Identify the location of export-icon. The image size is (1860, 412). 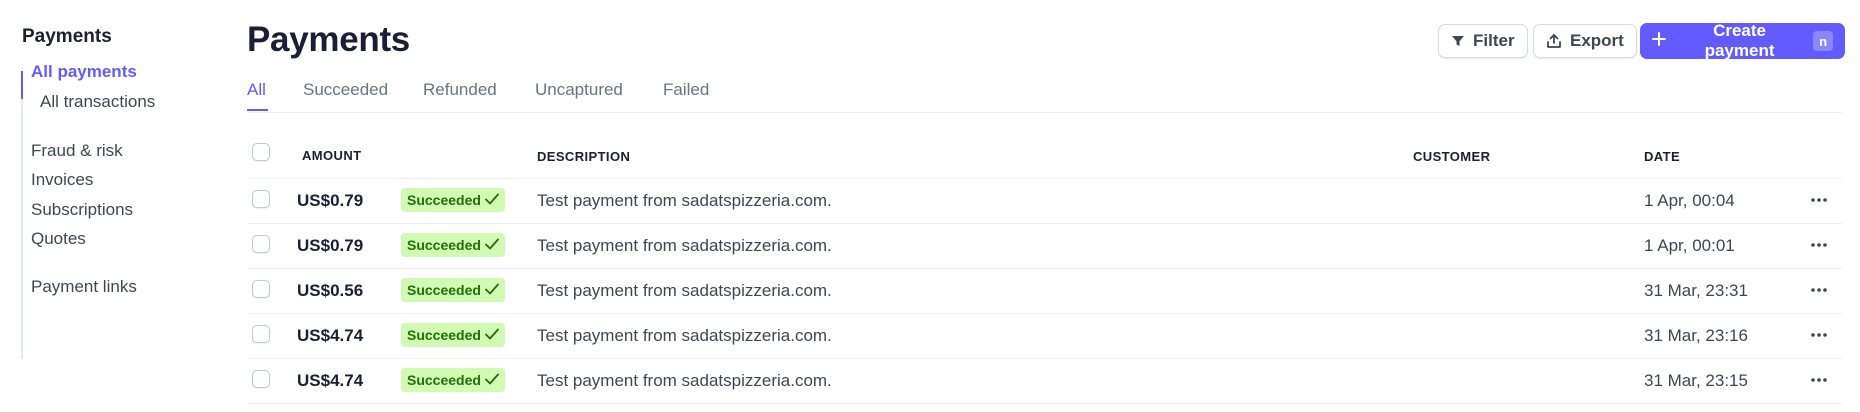
(1554, 41).